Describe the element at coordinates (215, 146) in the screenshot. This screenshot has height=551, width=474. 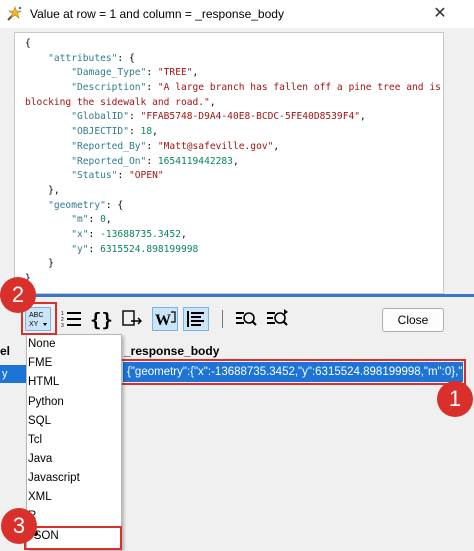
I see `json-token: "Matt@safeville.gov"` at that location.